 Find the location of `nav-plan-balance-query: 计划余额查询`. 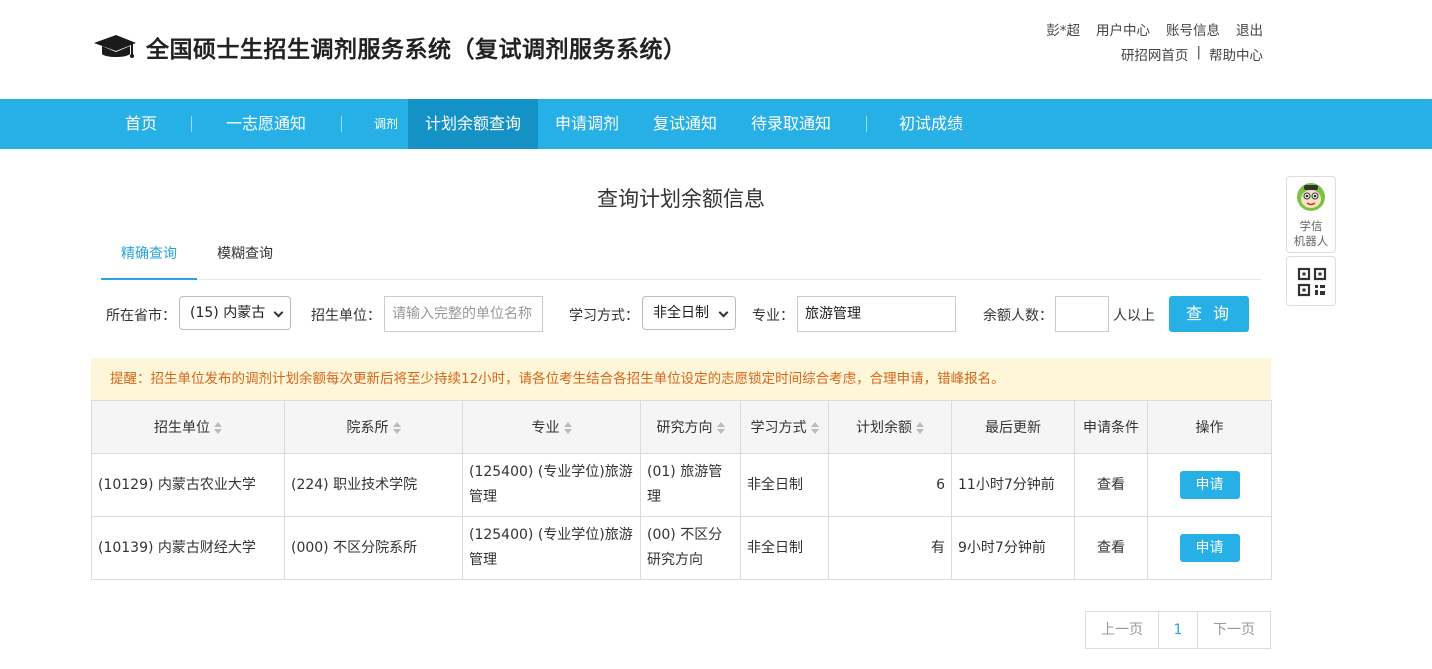

nav-plan-balance-query: 计划余额查询 is located at coordinates (473, 124).